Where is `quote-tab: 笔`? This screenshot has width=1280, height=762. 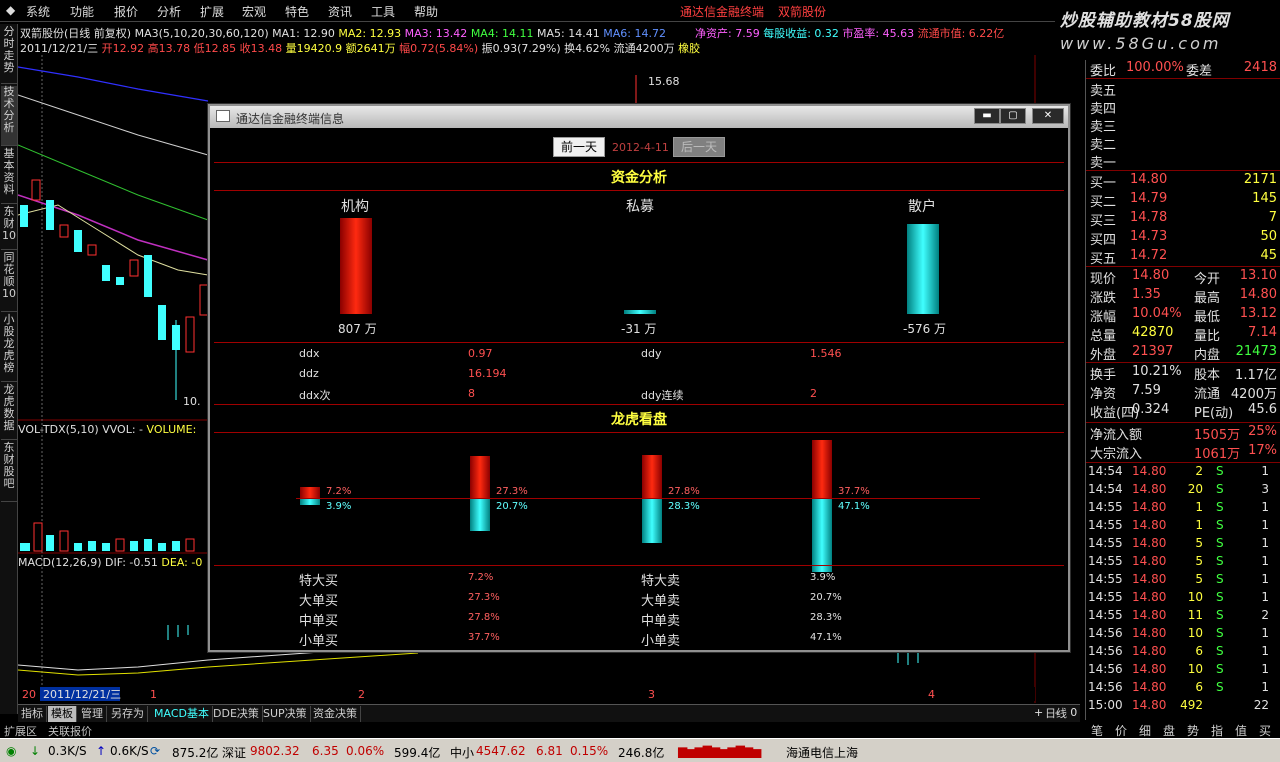
quote-tab: 笔 is located at coordinates (1097, 730).